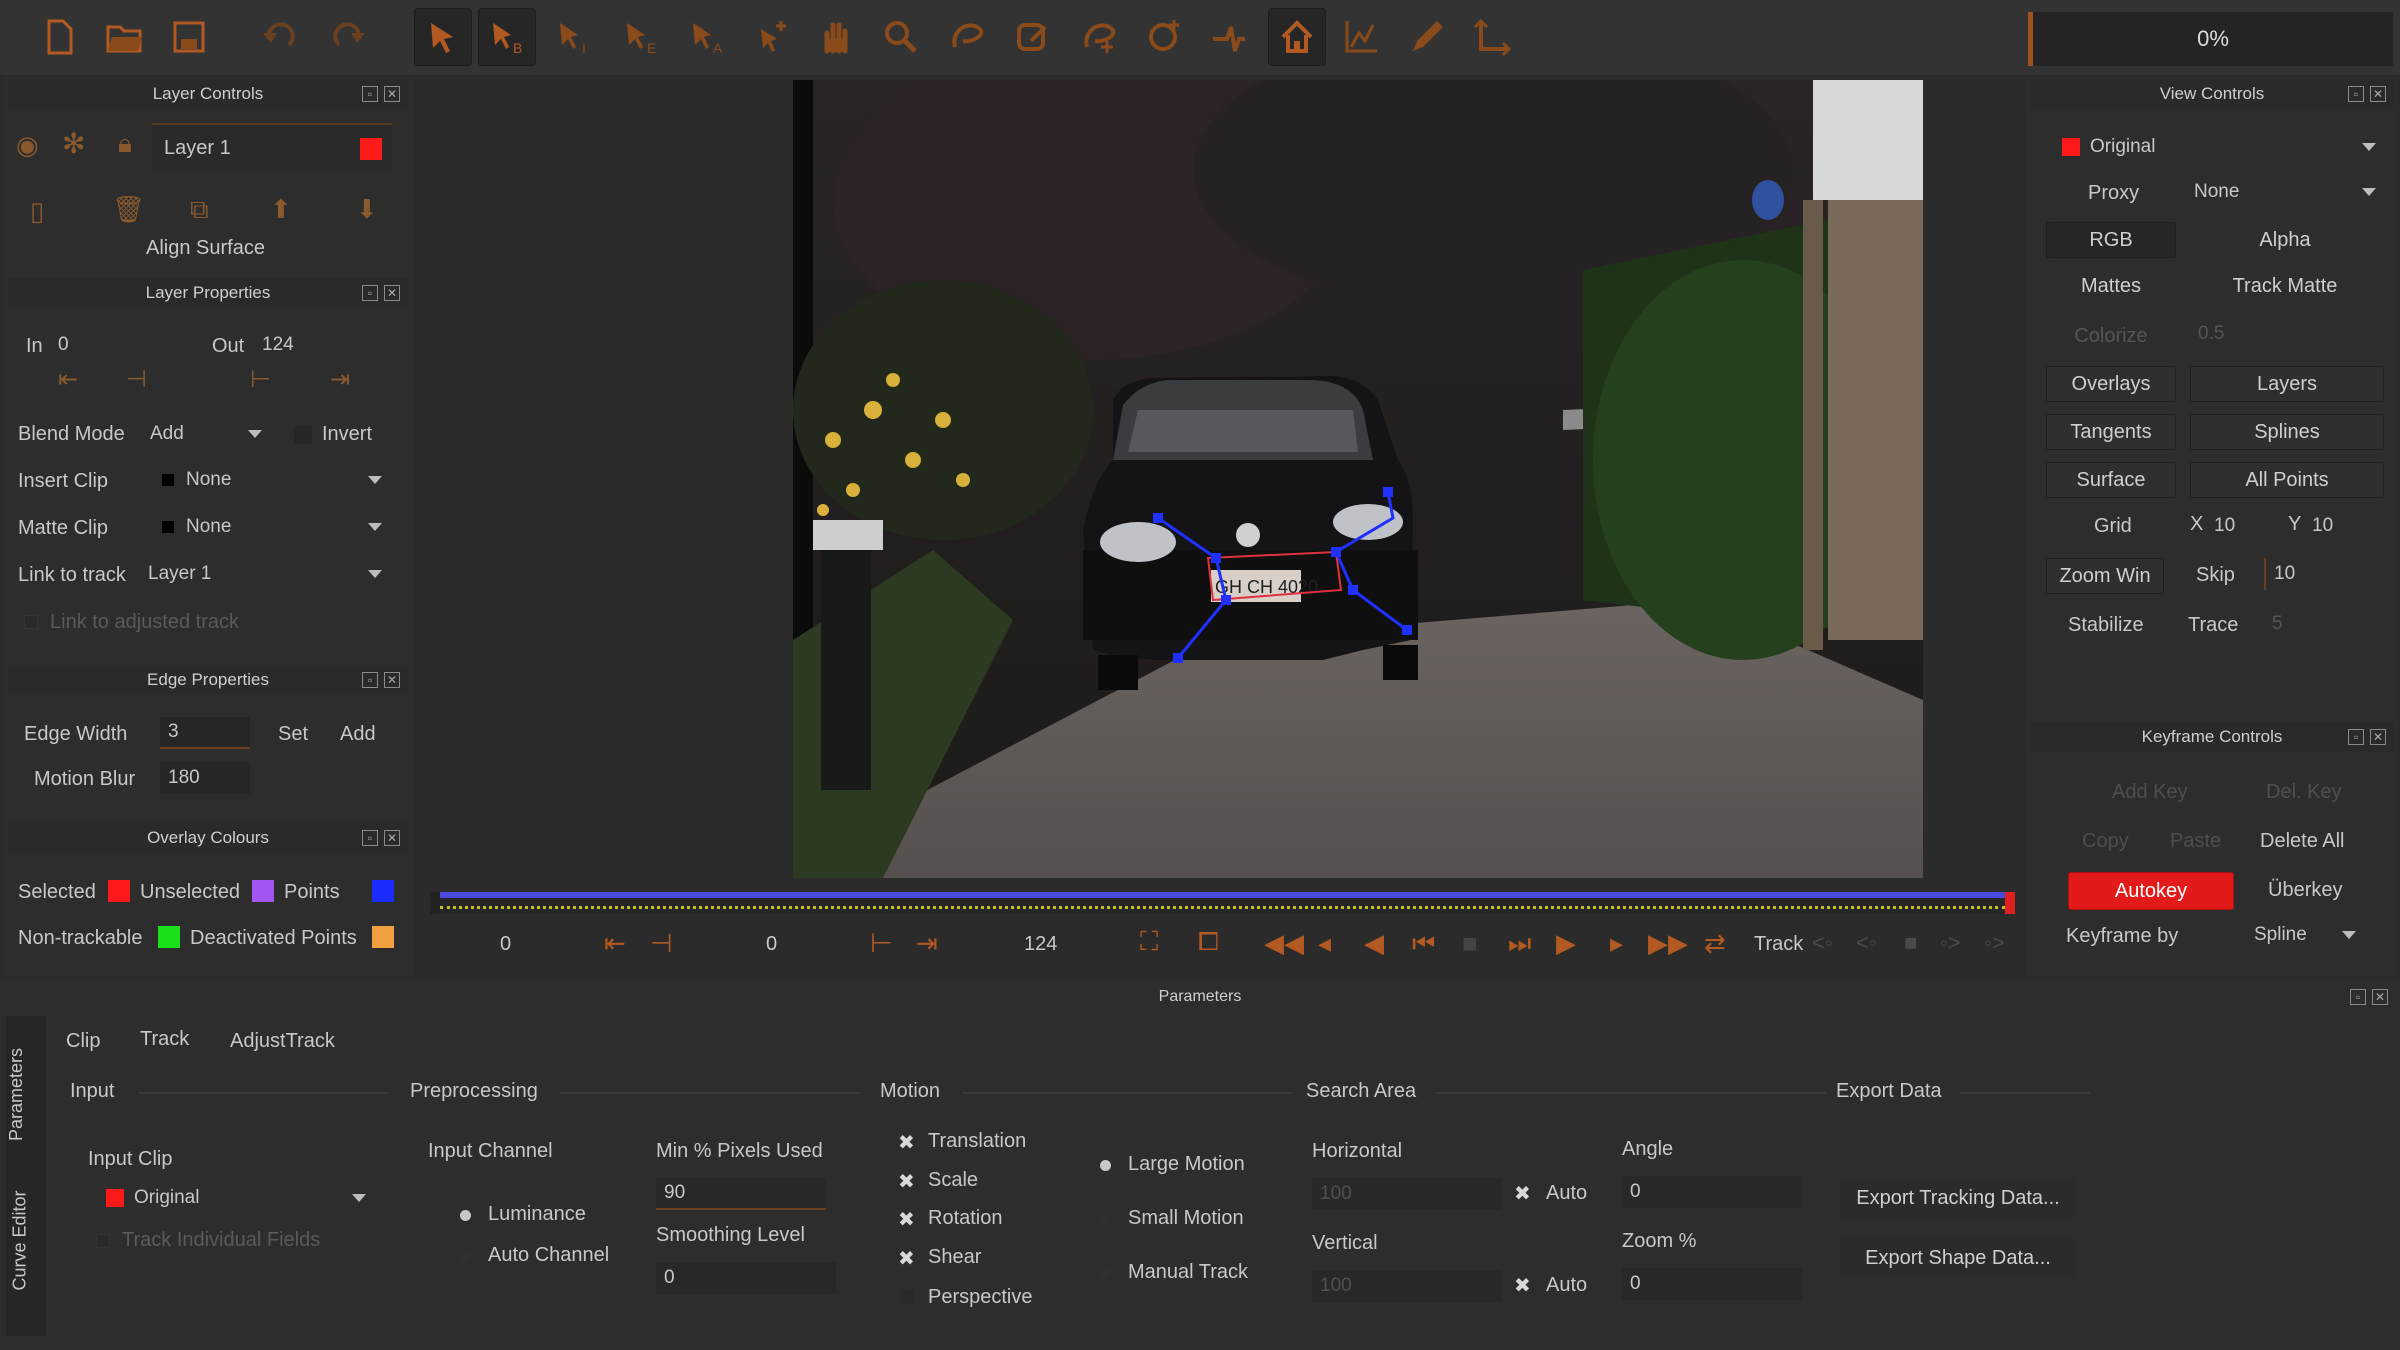  Describe the element at coordinates (661, 943) in the screenshot. I see `set-in-point-icon: ⊣` at that location.